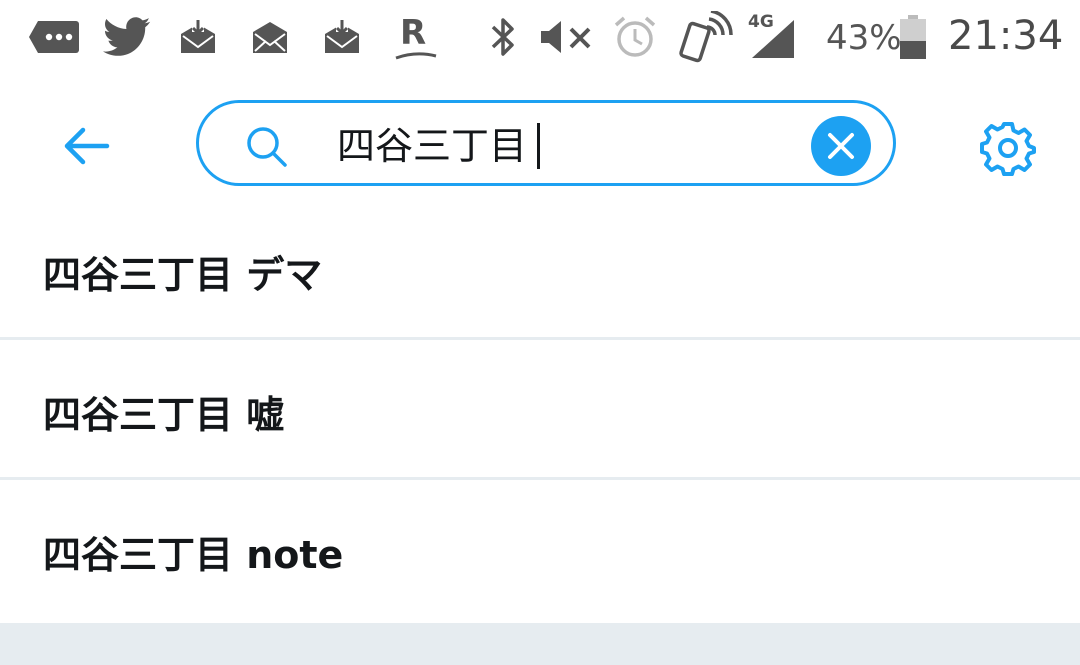 The height and width of the screenshot is (665, 1080). Describe the element at coordinates (635, 37) in the screenshot. I see `alarm-icon` at that location.